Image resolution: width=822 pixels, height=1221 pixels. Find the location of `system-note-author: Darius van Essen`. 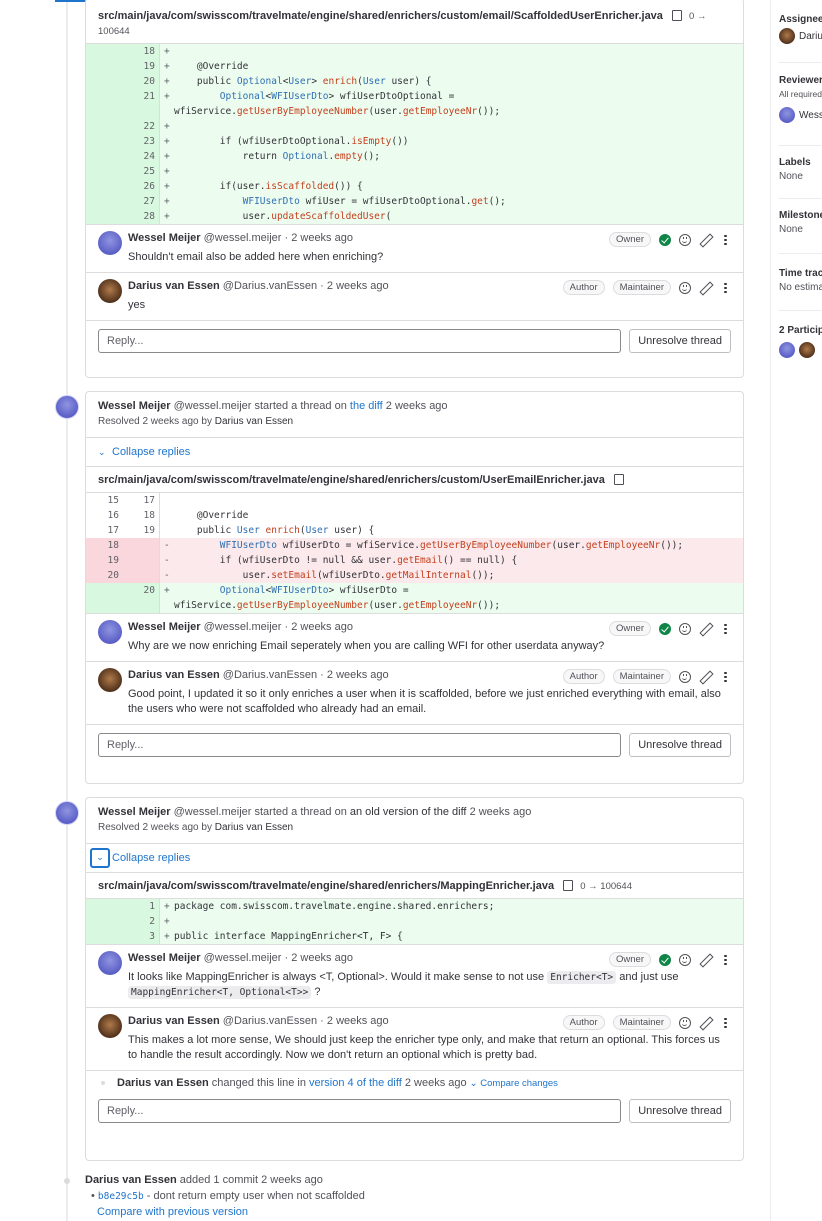

system-note-author: Darius van Essen is located at coordinates (163, 1083).